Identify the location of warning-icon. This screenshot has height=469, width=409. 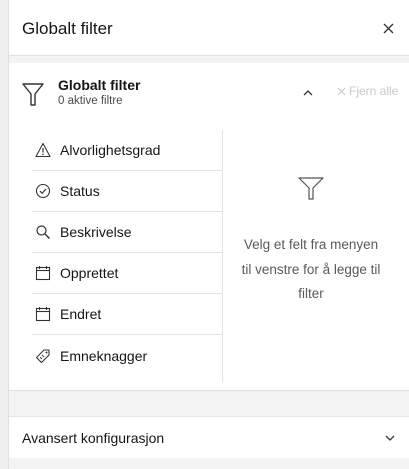
(43, 150).